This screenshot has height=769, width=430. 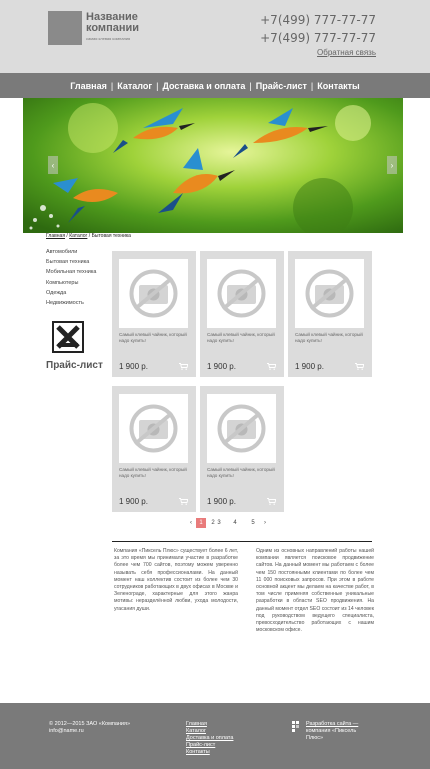 What do you see at coordinates (111, 236) in the screenshot?
I see `breadcrumb-current: Бытовая техника` at bounding box center [111, 236].